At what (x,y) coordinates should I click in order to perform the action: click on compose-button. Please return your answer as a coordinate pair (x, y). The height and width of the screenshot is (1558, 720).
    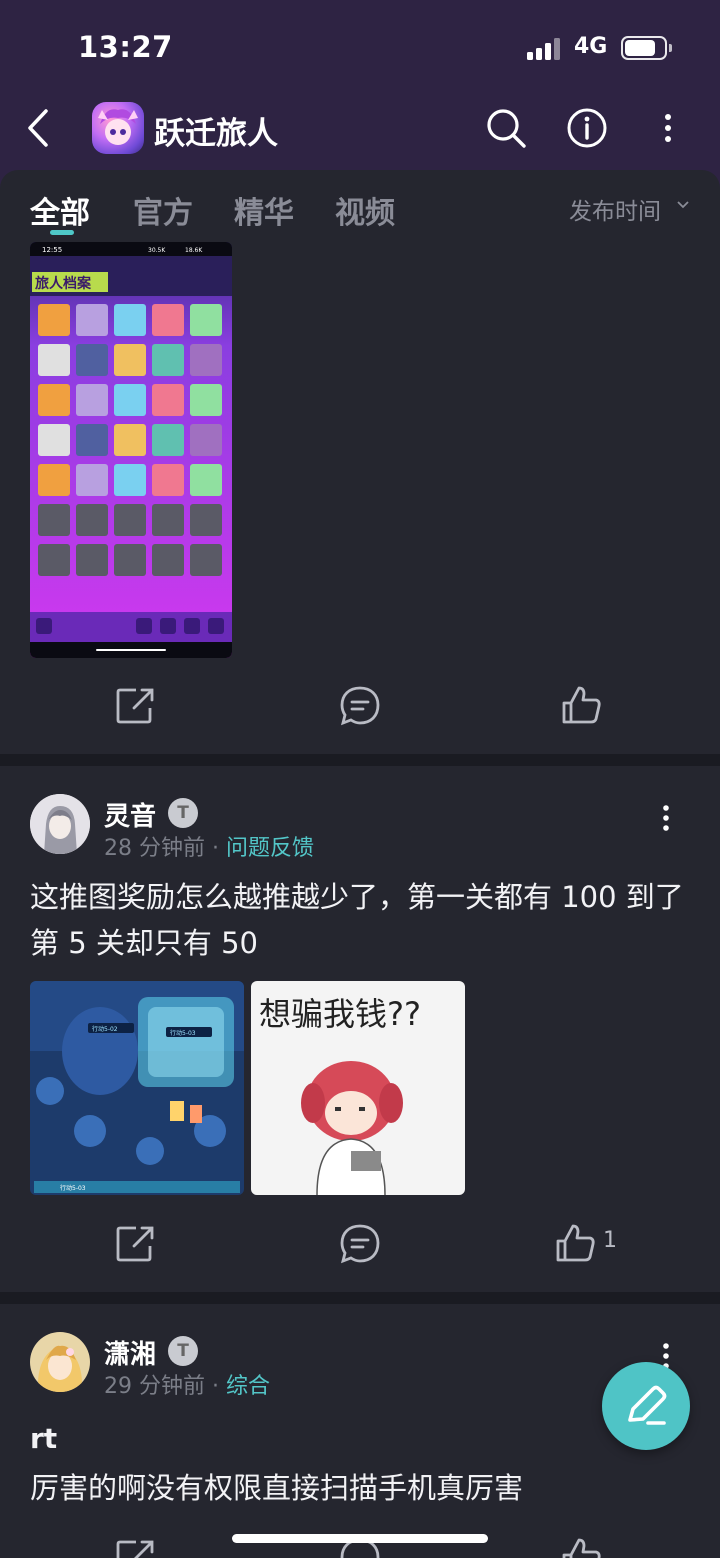
    Looking at the image, I should click on (646, 1406).